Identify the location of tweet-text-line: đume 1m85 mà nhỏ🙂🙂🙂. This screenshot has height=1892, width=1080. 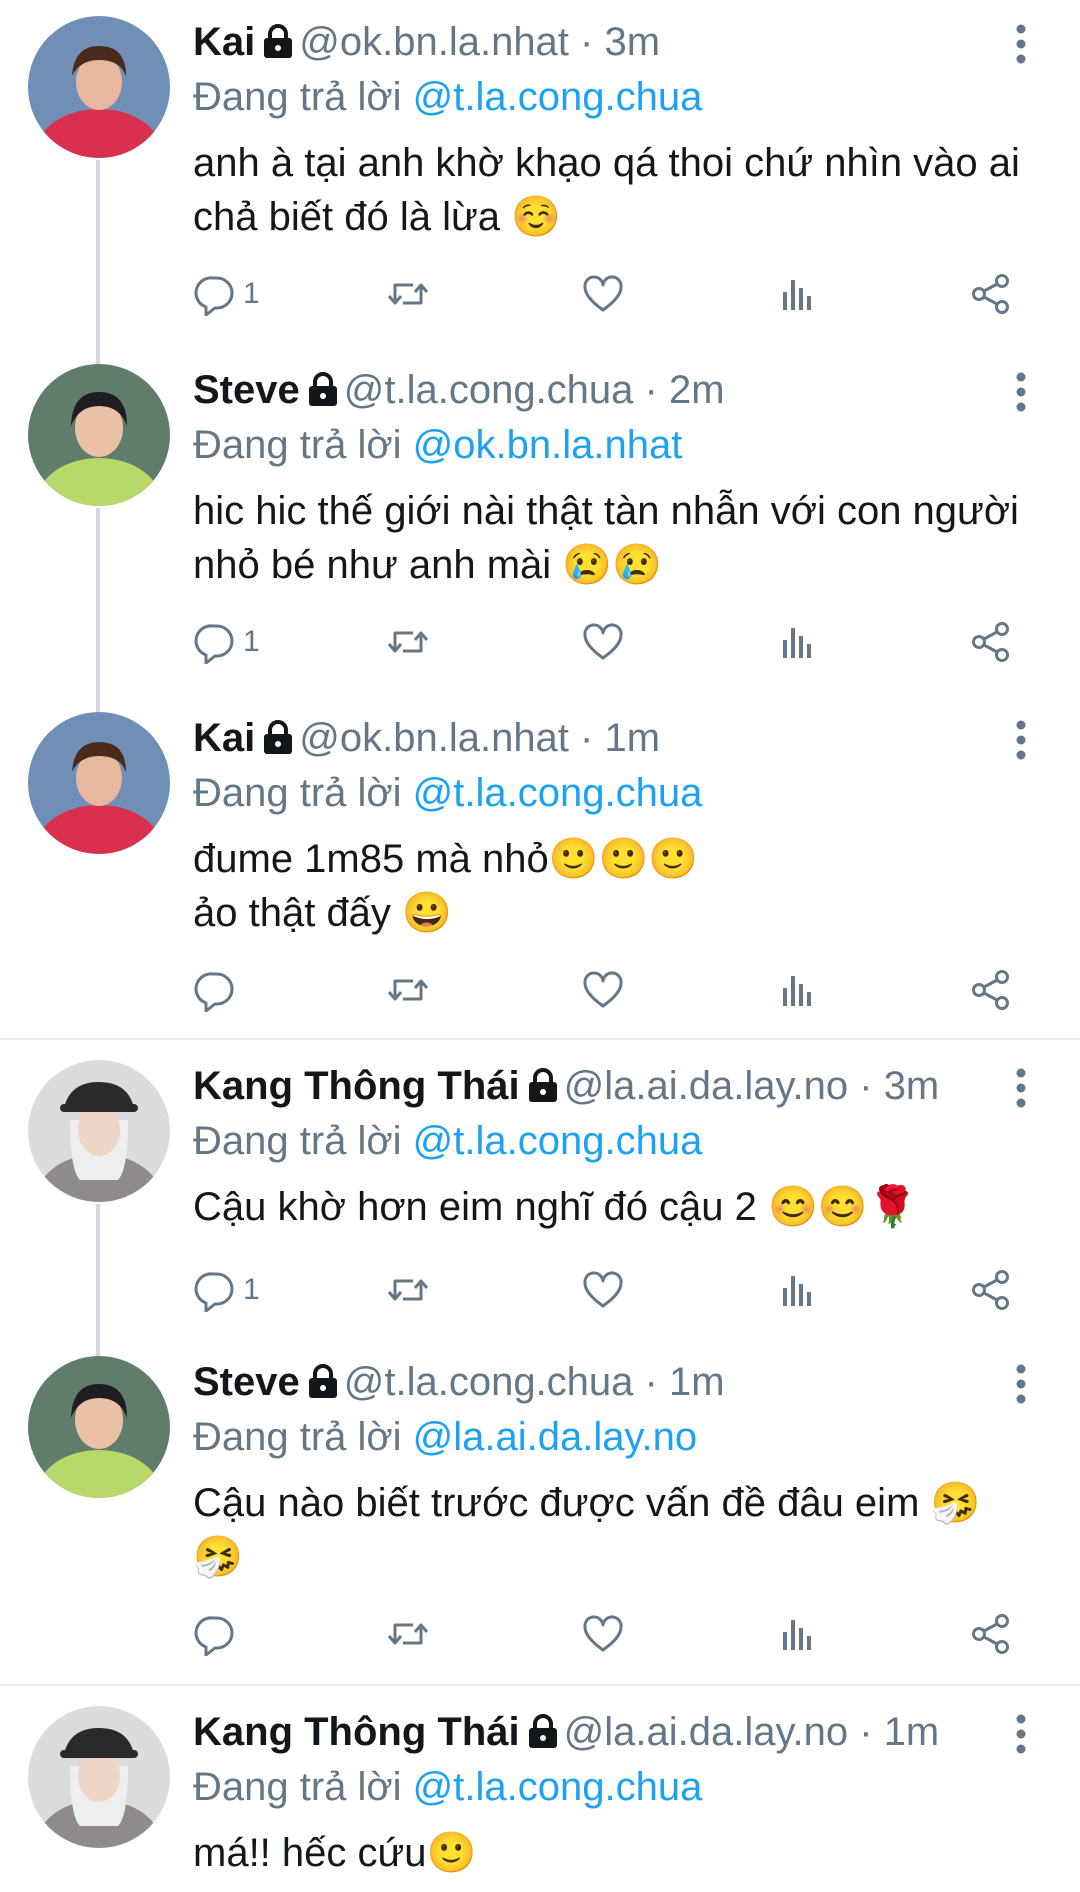
(446, 859).